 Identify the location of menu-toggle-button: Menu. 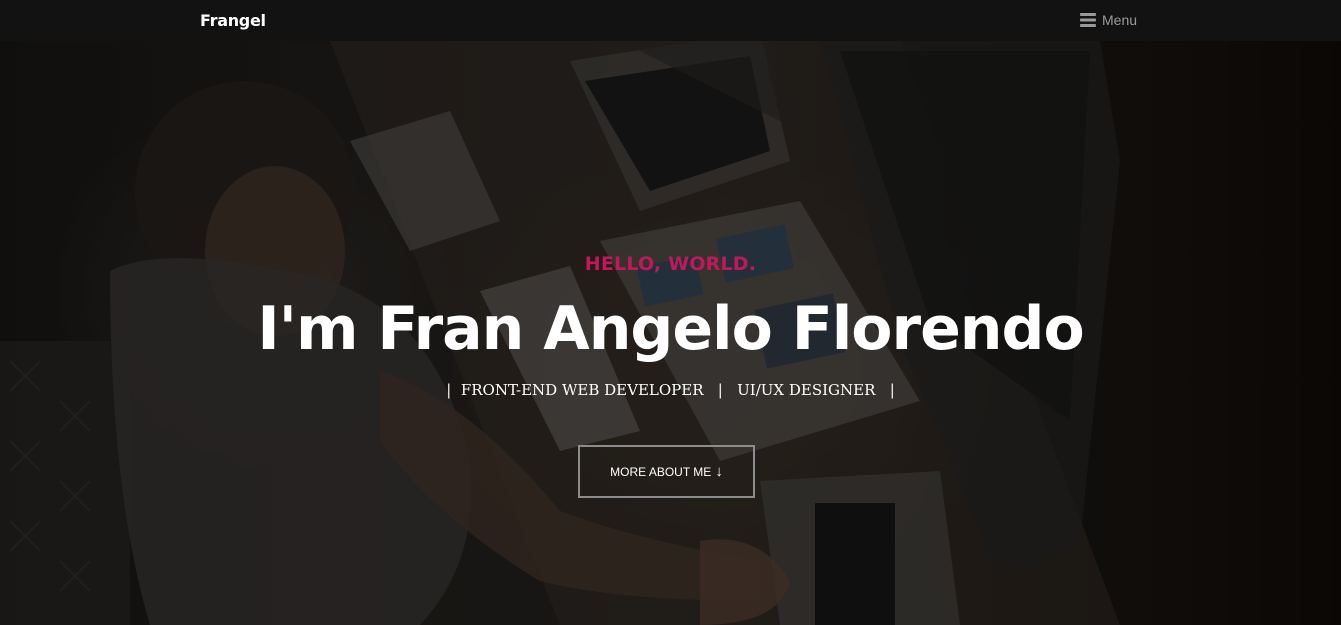
(1108, 20).